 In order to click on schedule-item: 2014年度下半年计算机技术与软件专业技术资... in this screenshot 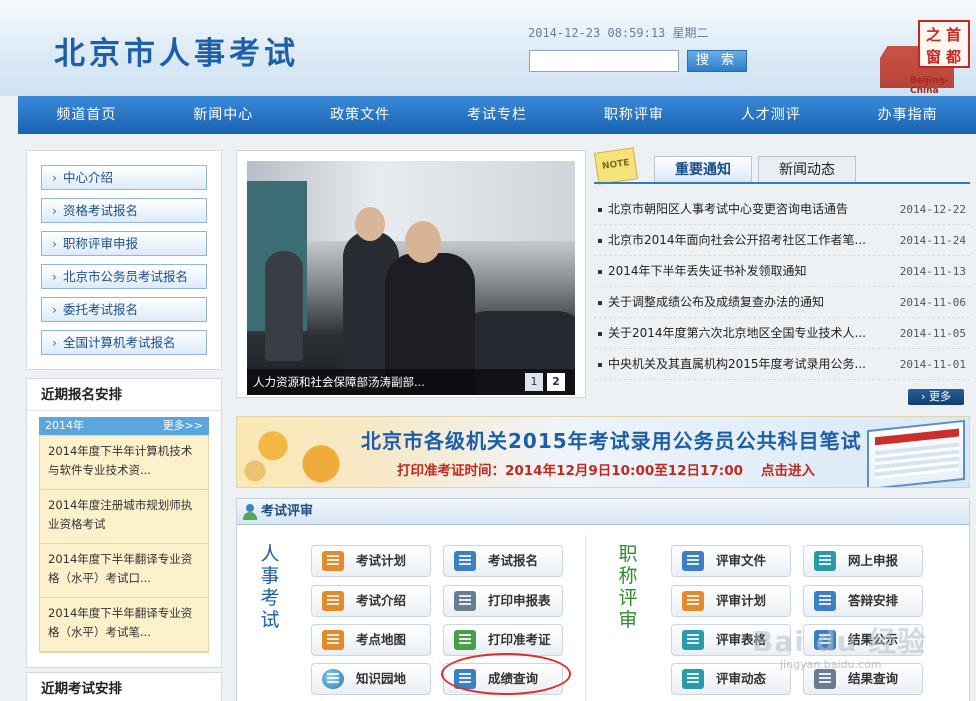, I will do `click(124, 463)`.